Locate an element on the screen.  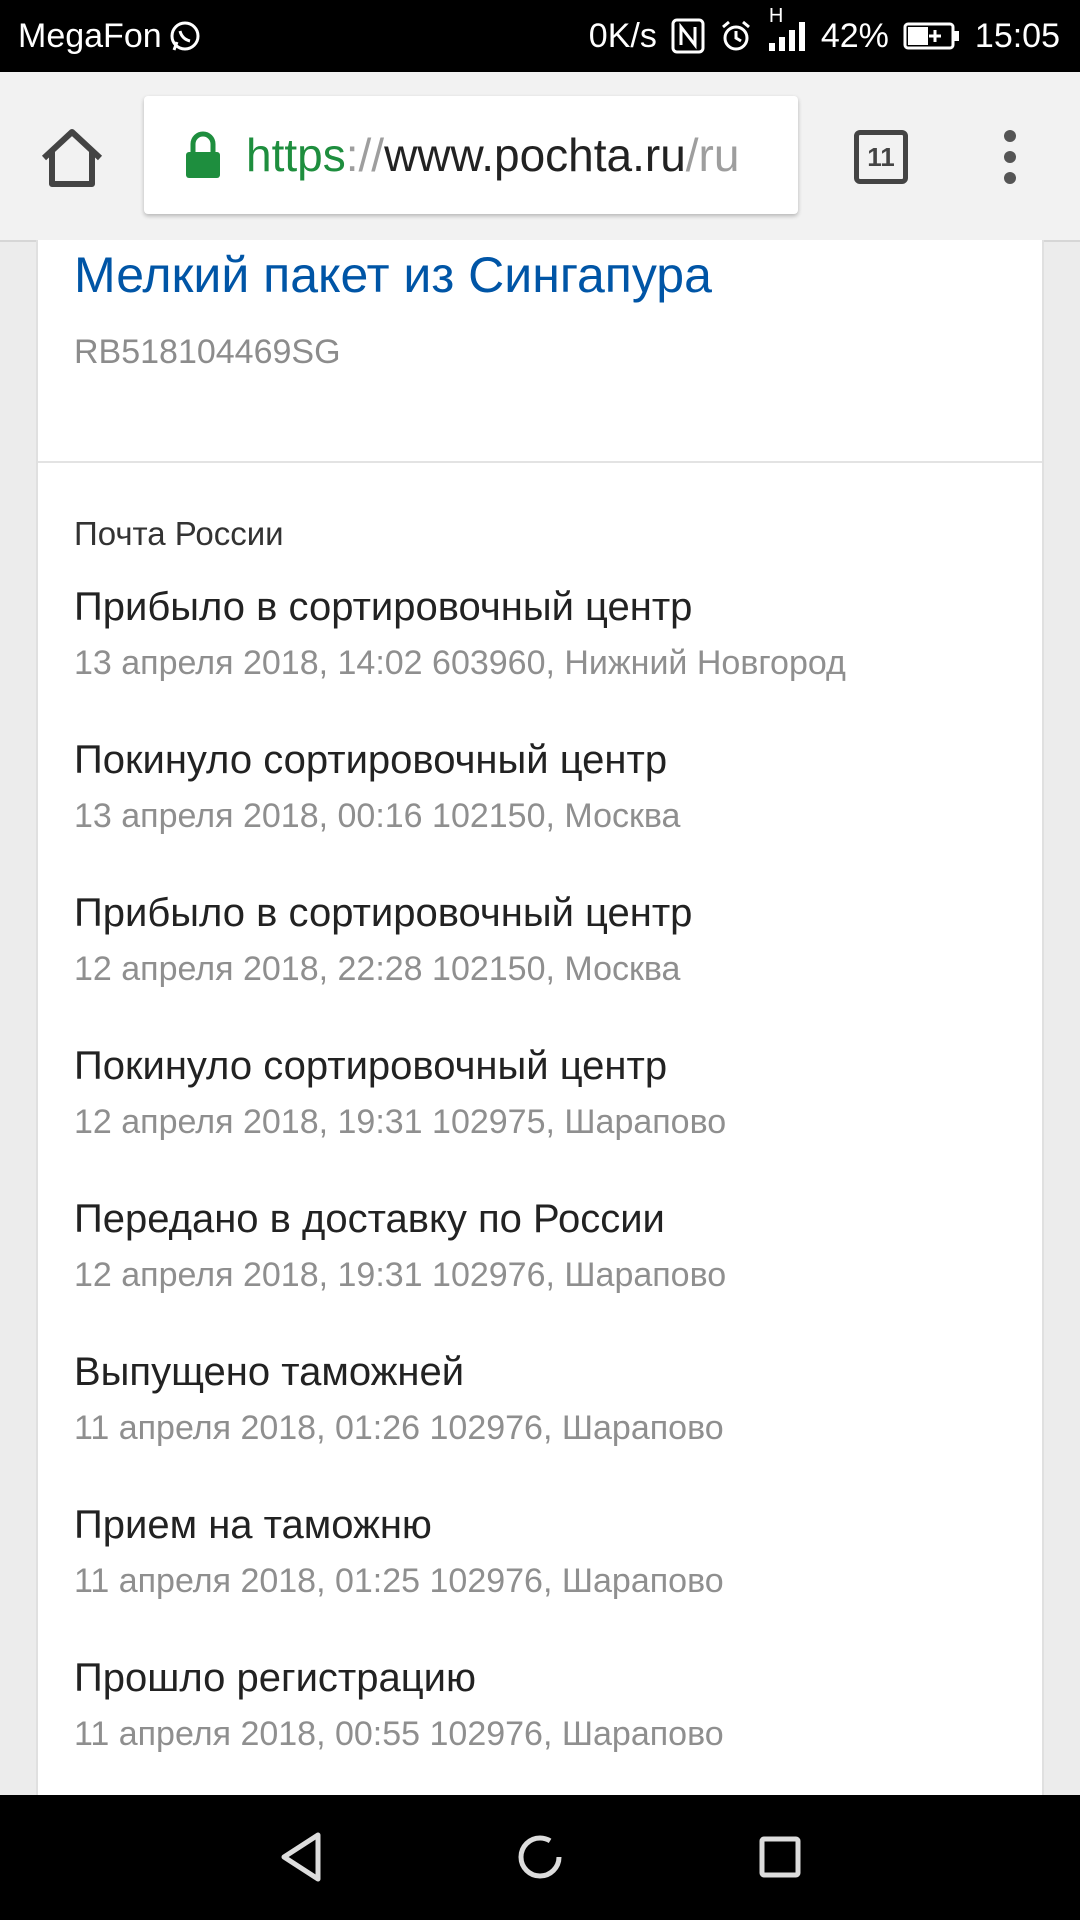
status-bar-left: MegaFon is located at coordinates (110, 36).